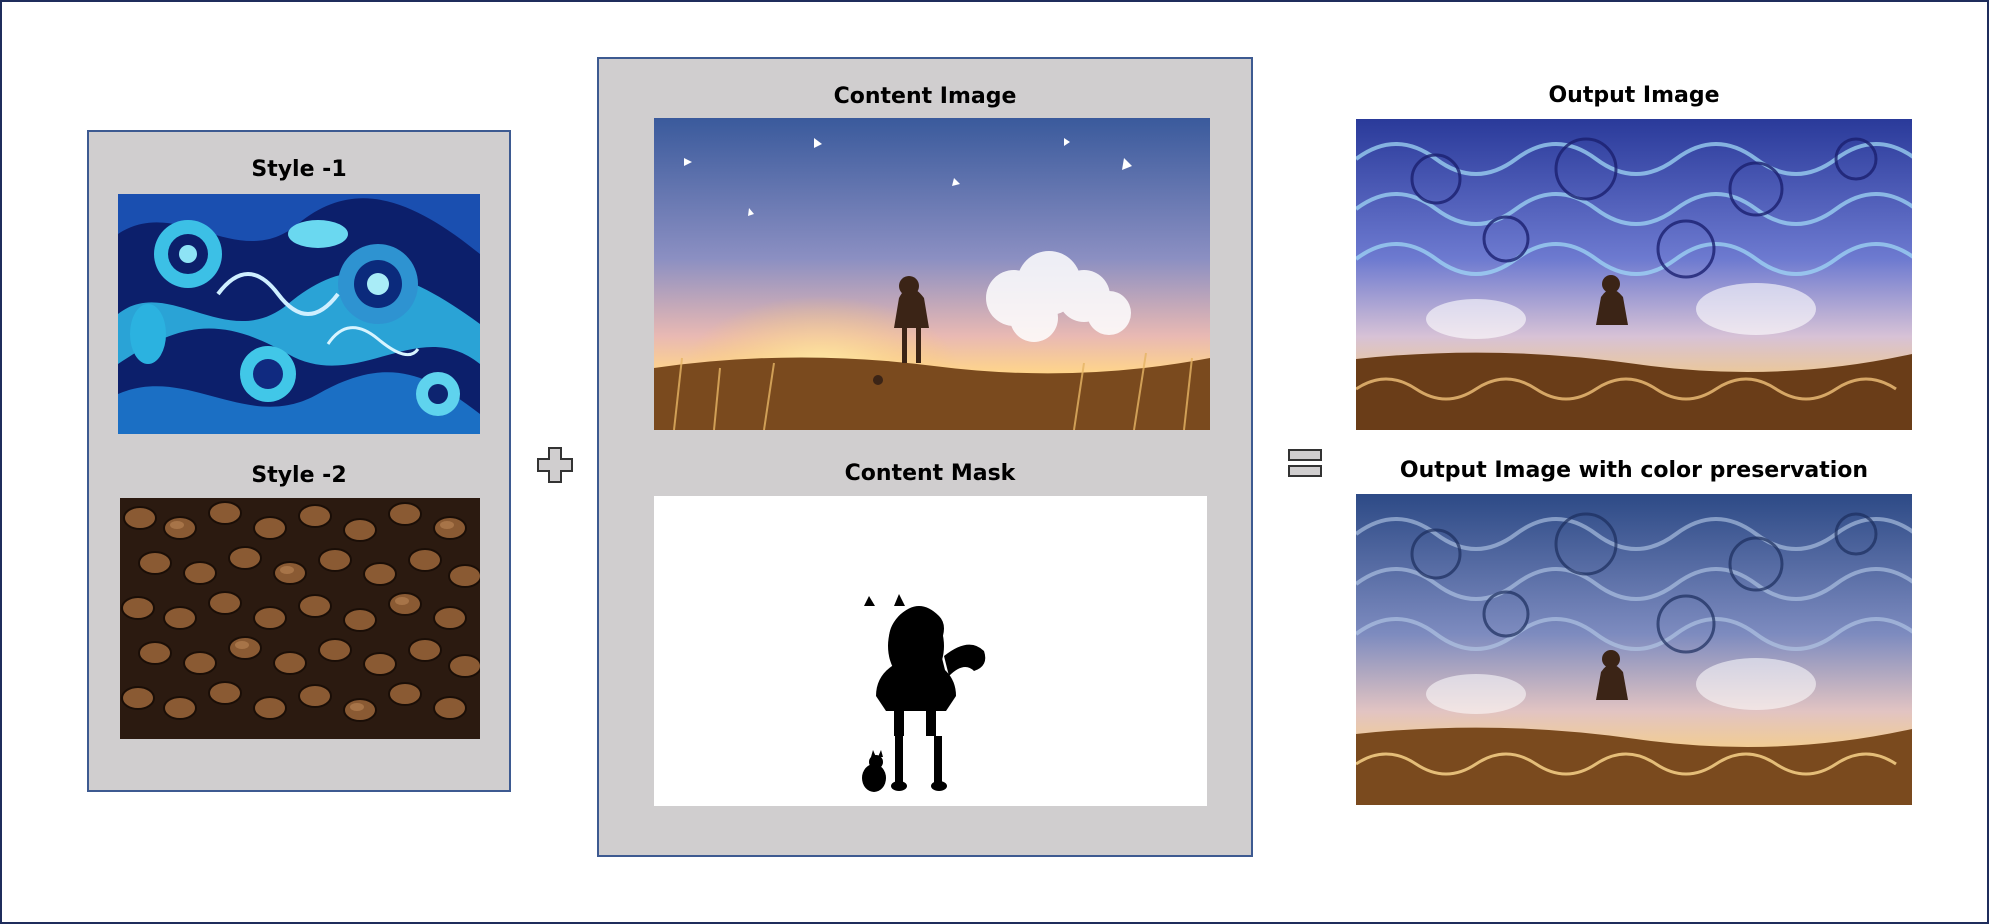  Describe the element at coordinates (1634, 274) in the screenshot. I see `output-image` at that location.